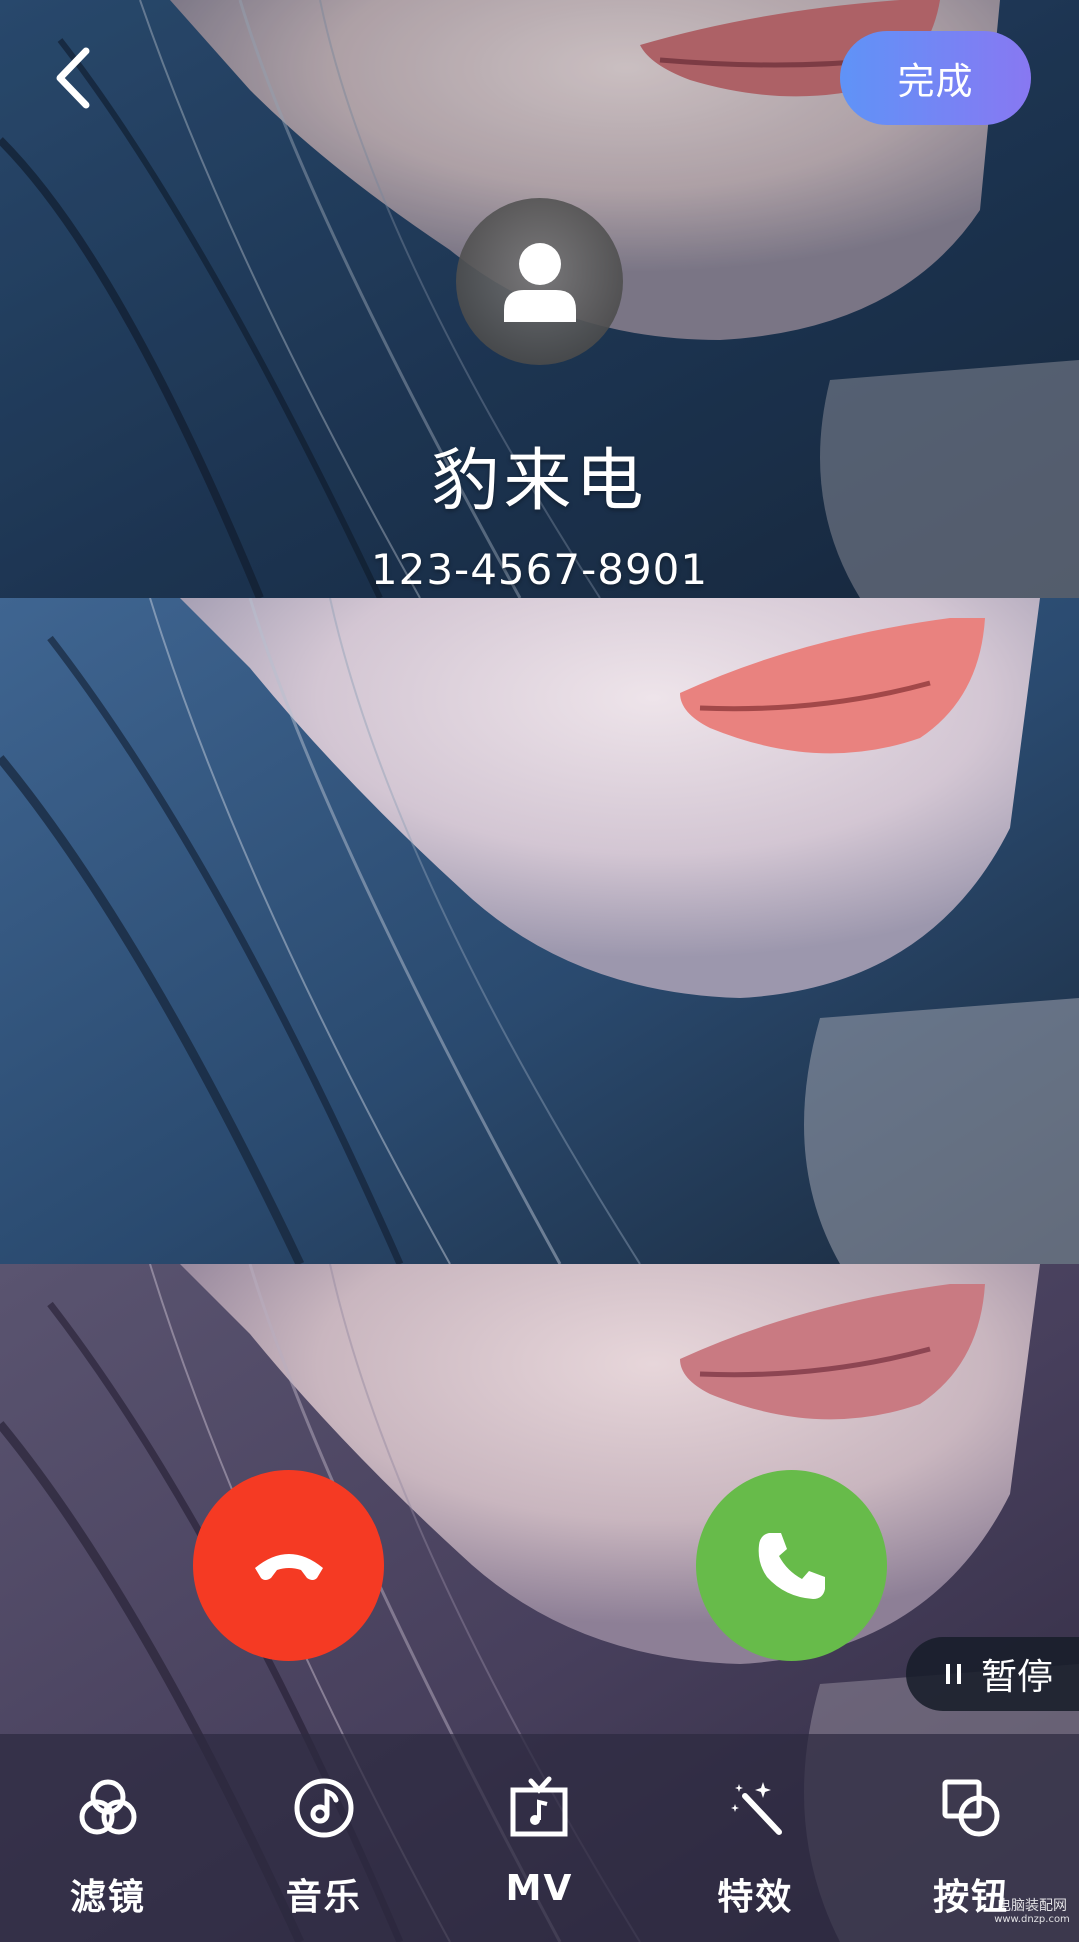 This screenshot has height=1942, width=1079. Describe the element at coordinates (1017, 1677) in the screenshot. I see `pause-label: 暂停` at that location.